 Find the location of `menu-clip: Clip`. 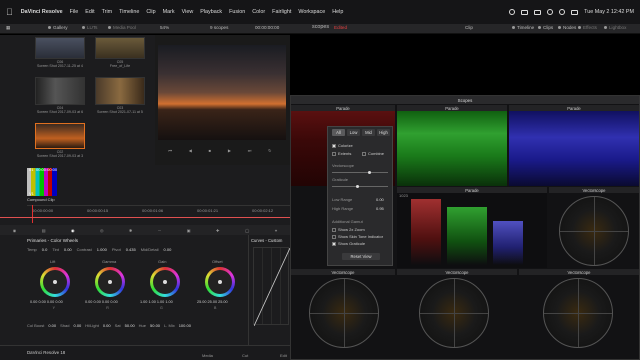

menu-clip: Clip is located at coordinates (150, 12).